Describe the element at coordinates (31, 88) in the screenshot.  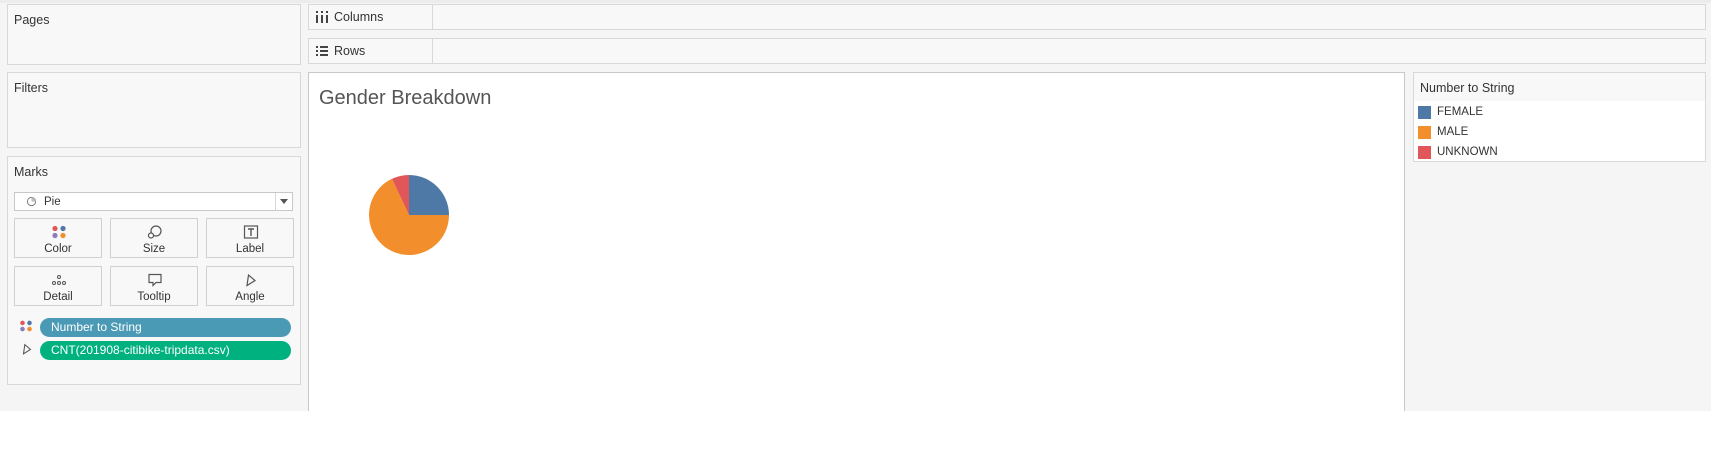
I see `filters-title: Filters` at that location.